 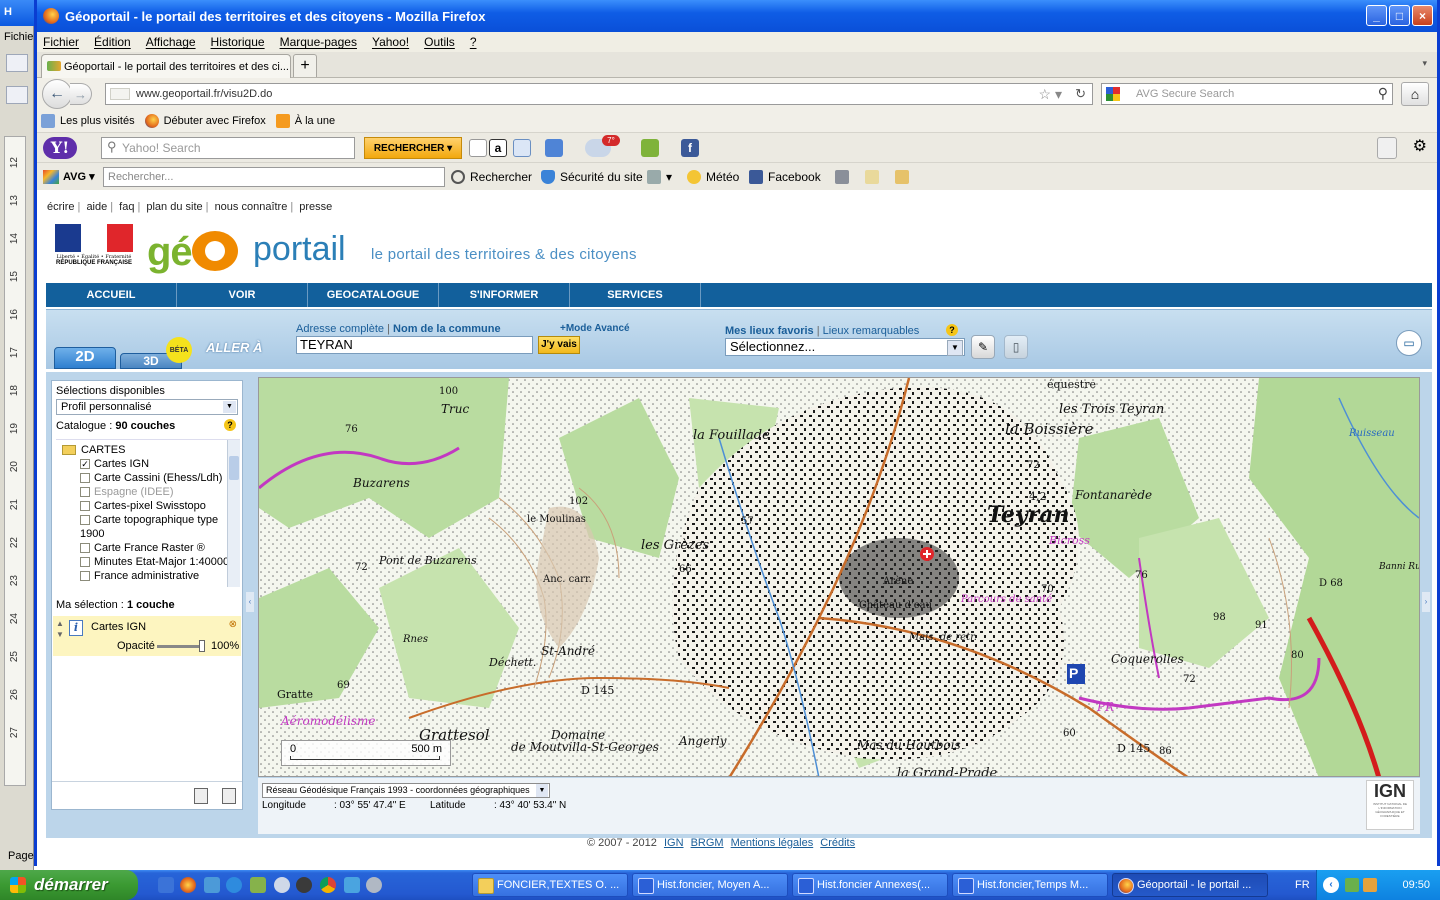 I want to click on bookmark-getting-started: Débuter avec Firefox, so click(x=205, y=121).